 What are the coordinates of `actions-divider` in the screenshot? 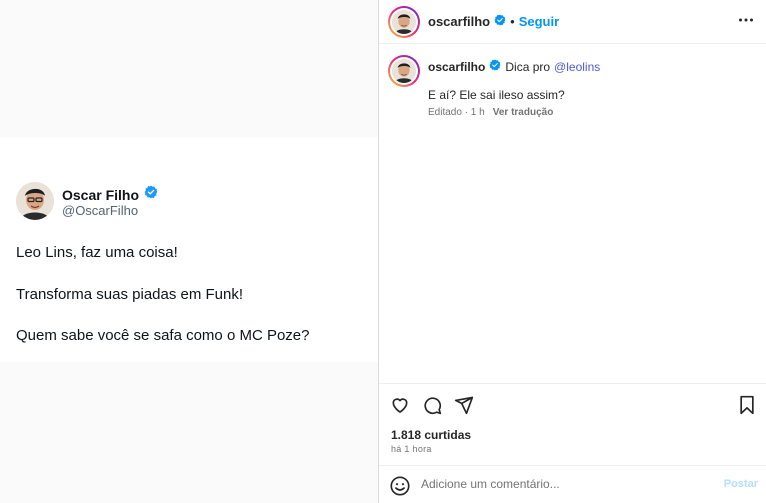 It's located at (572, 383).